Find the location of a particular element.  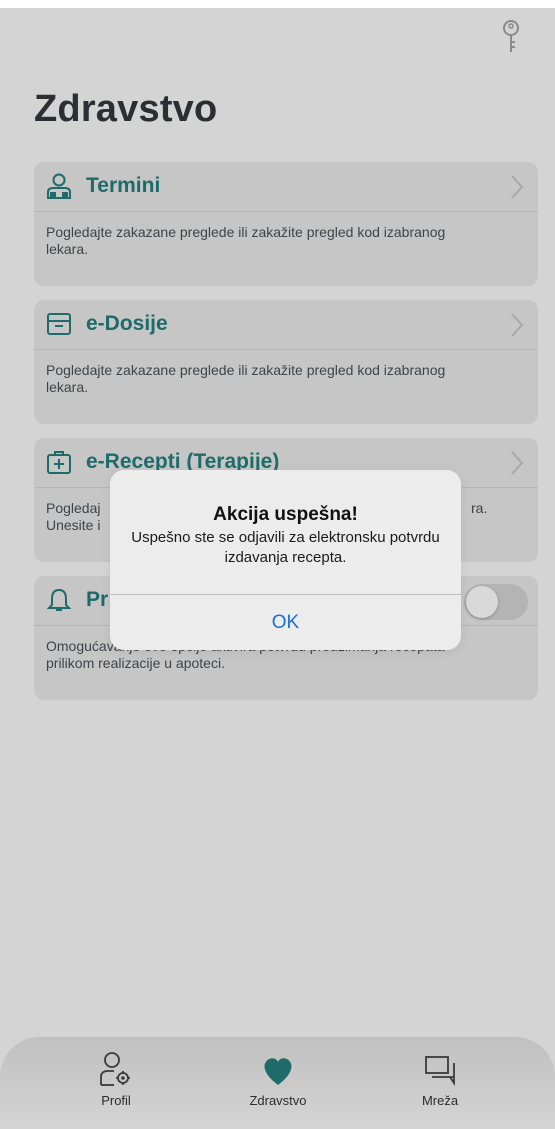

alert-title: Akcija uspešna! is located at coordinates (285, 514).